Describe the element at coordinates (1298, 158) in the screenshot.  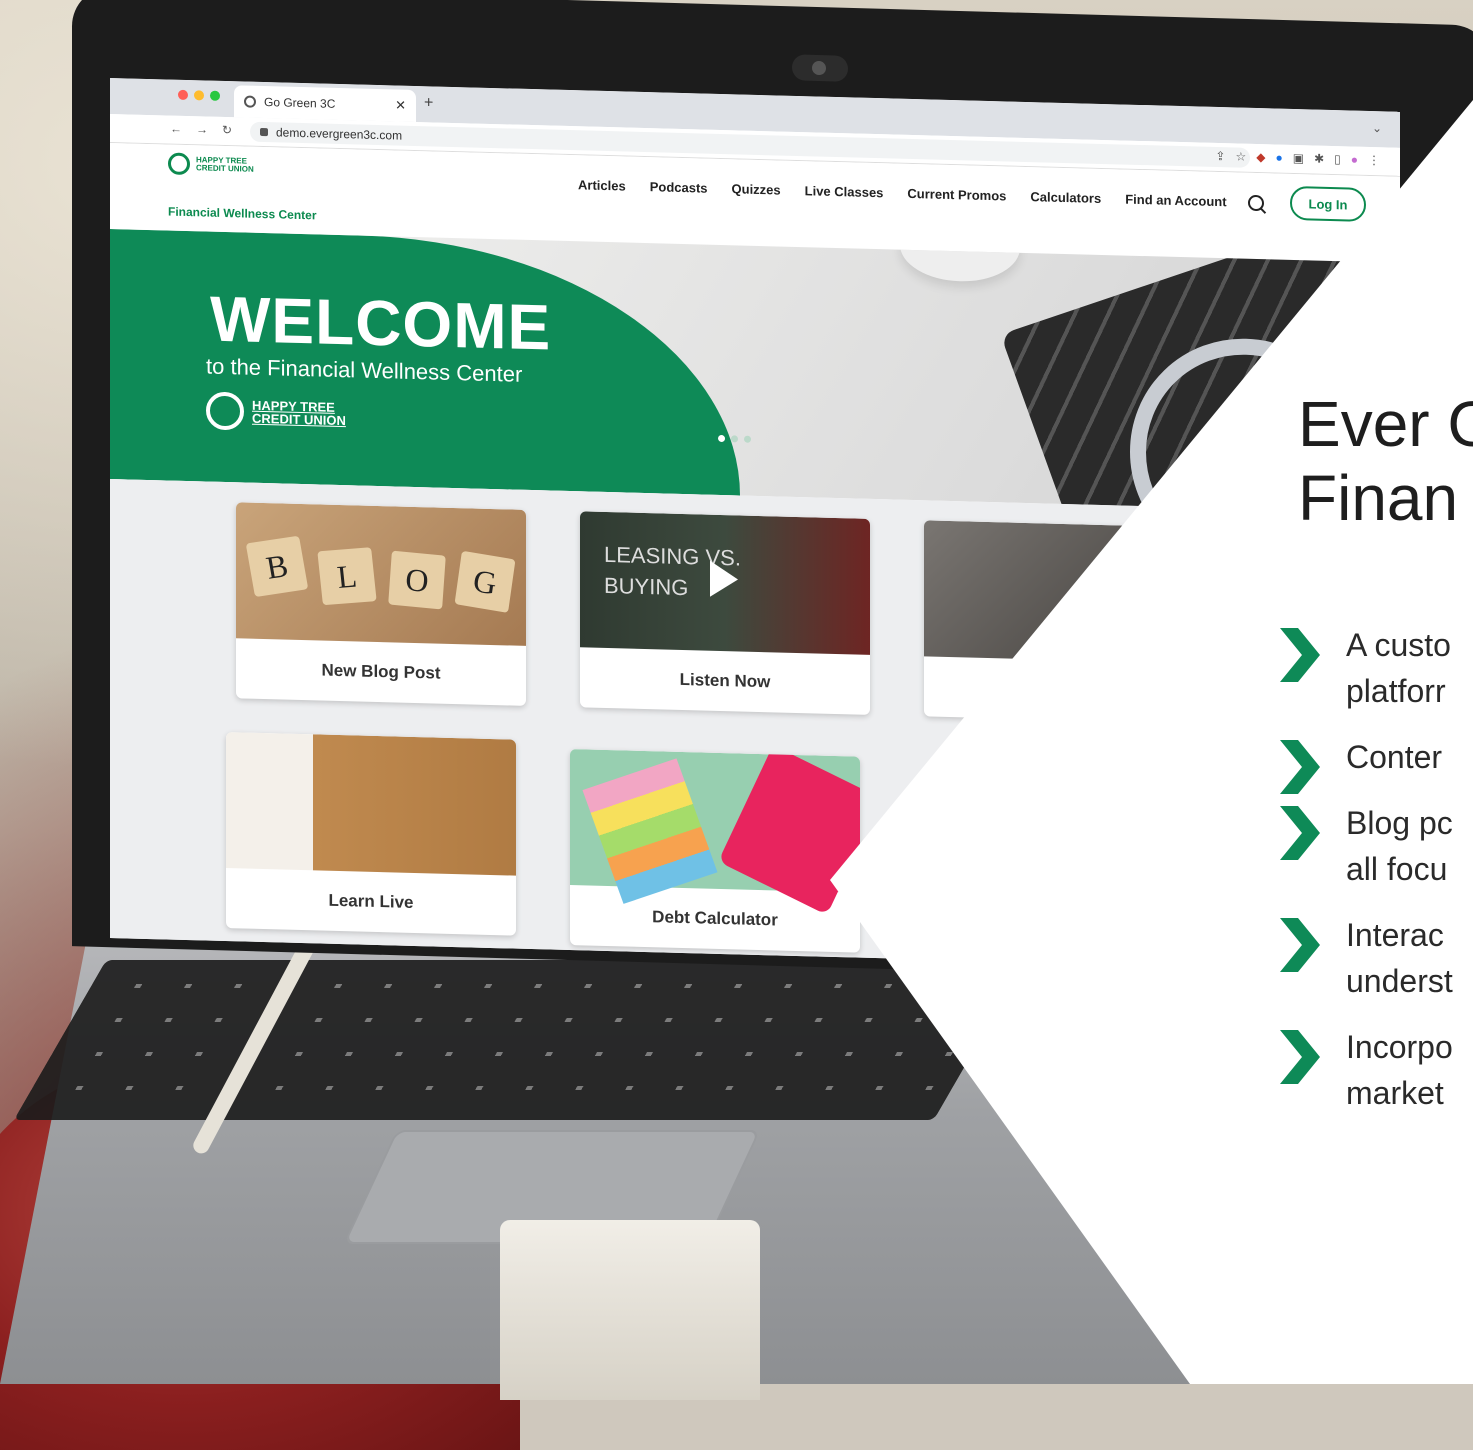
I see `picture-in-picture-icon: ▣` at that location.